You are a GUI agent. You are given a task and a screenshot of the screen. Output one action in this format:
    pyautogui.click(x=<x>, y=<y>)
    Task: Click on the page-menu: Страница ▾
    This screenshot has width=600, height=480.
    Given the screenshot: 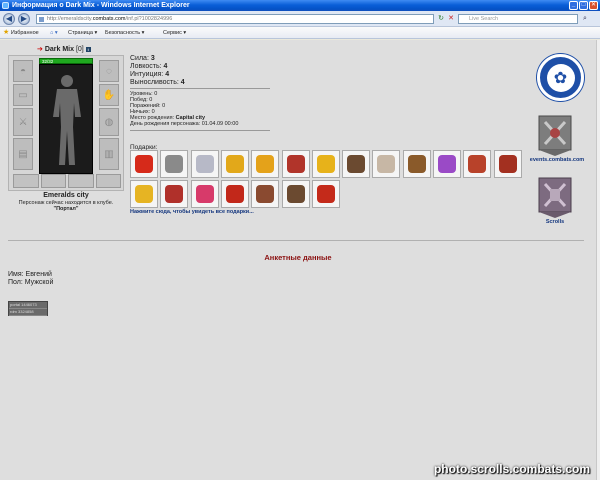 What is the action you would take?
    pyautogui.click(x=82, y=33)
    